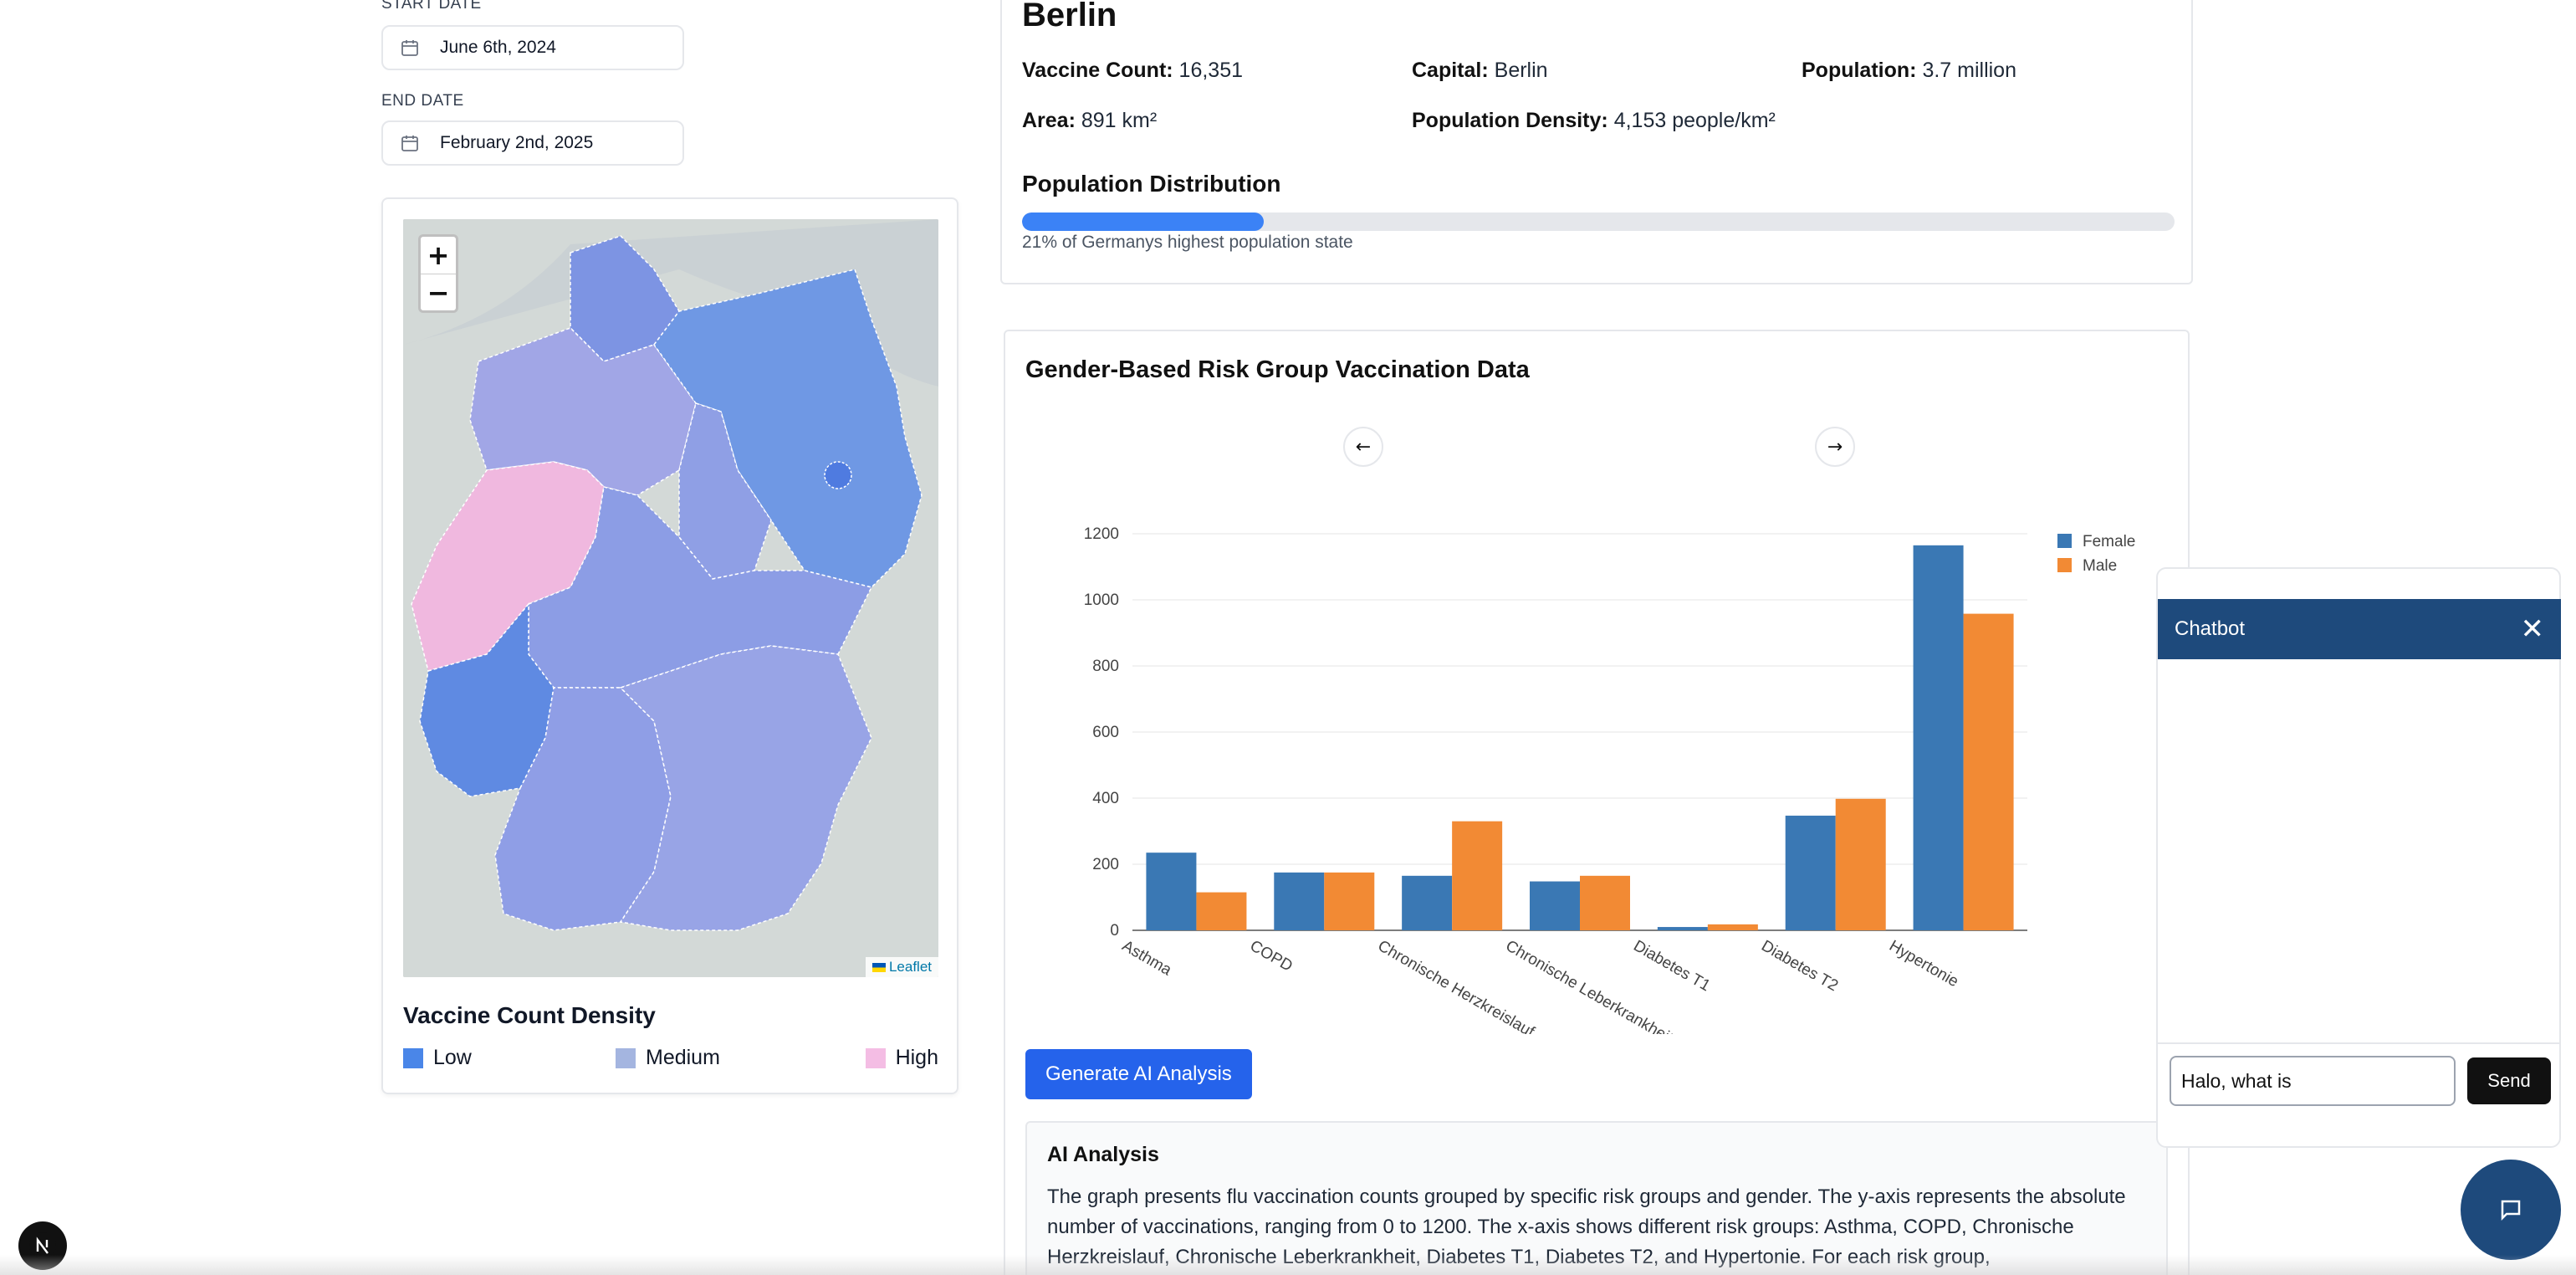 This screenshot has height=1275, width=2576. Describe the element at coordinates (2109, 541) in the screenshot. I see `legend-label: Female` at that location.